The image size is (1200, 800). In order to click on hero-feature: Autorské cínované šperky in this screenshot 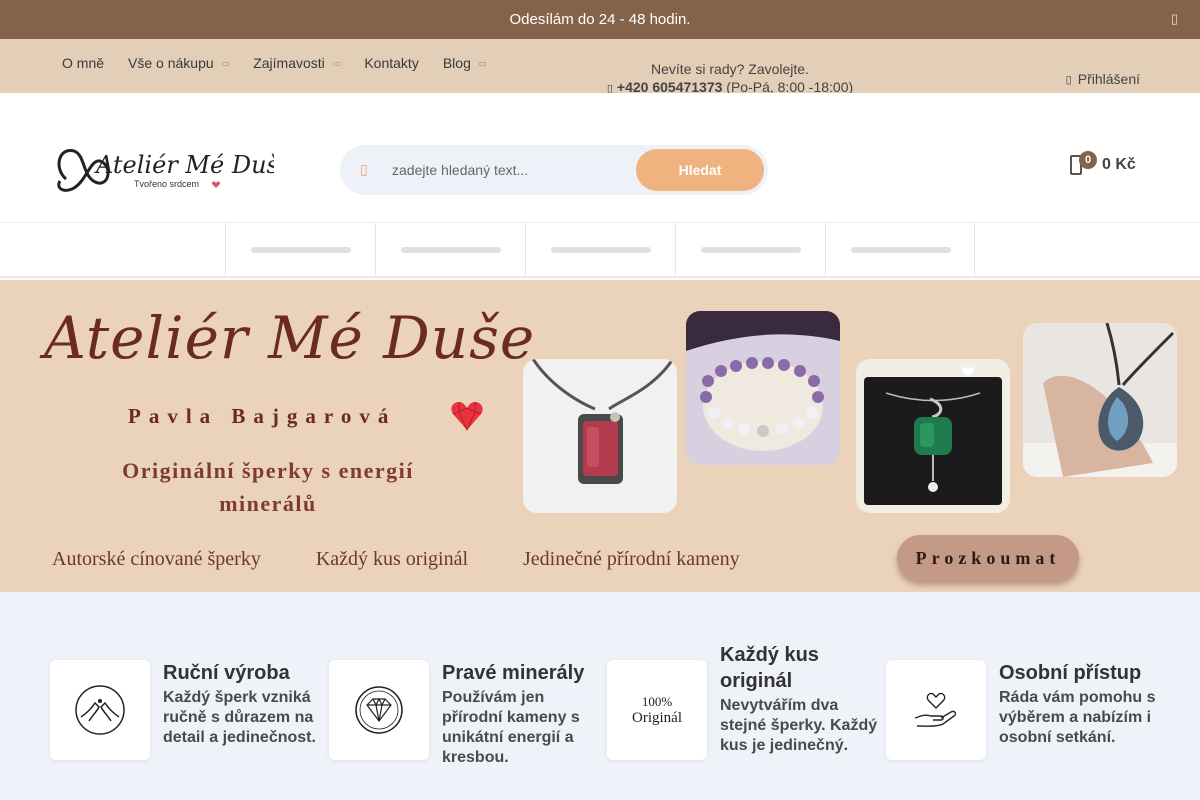, I will do `click(156, 559)`.